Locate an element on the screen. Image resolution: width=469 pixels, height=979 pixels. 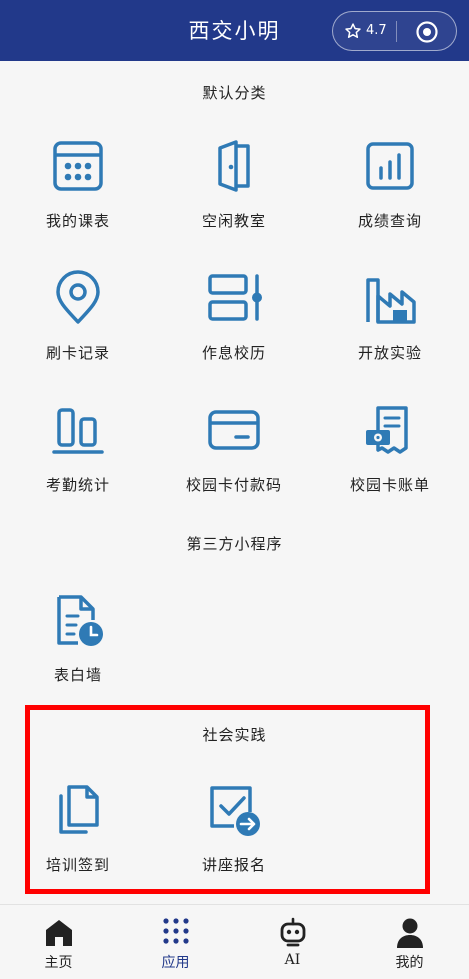
app-item-lecture-signup: 讲座报名 is located at coordinates (234, 847).